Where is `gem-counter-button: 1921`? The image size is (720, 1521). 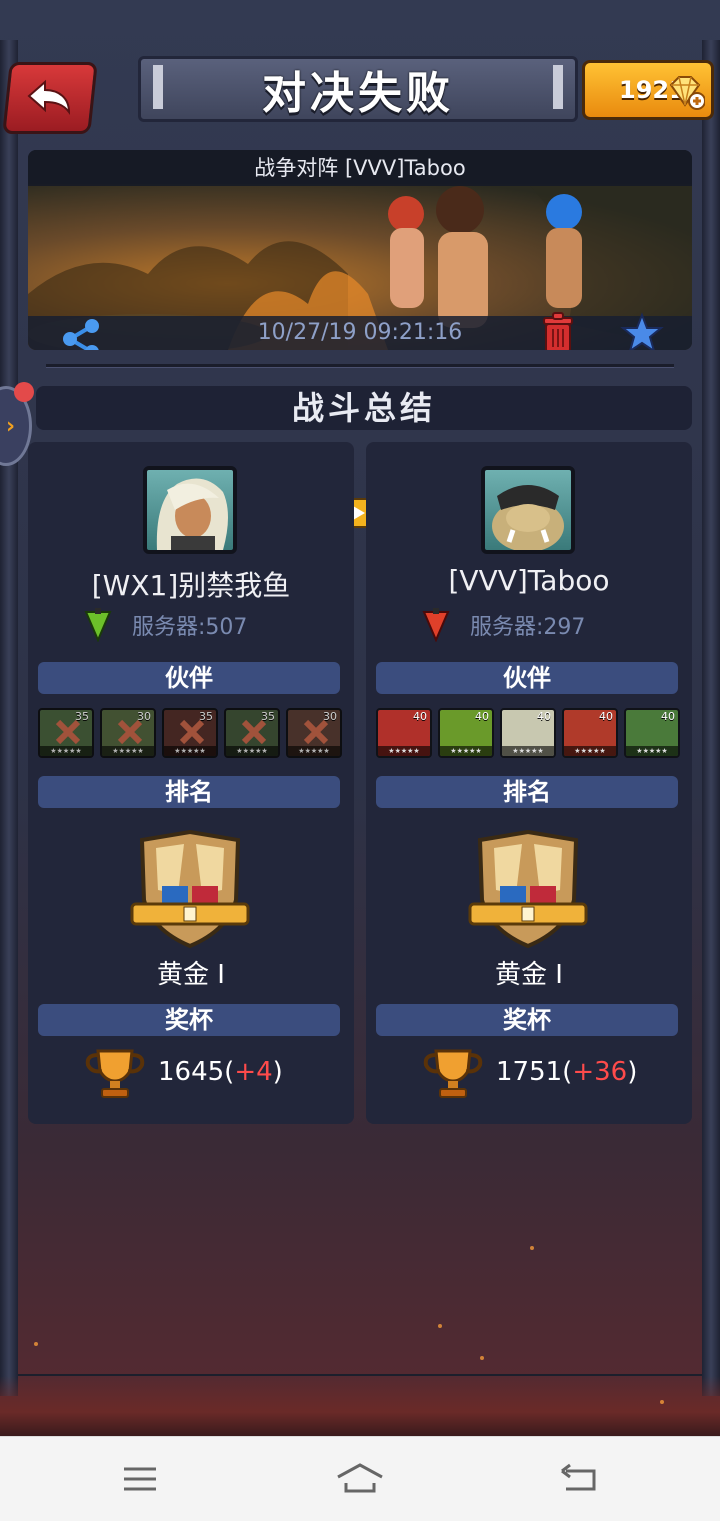 gem-counter-button: 1921 is located at coordinates (648, 90).